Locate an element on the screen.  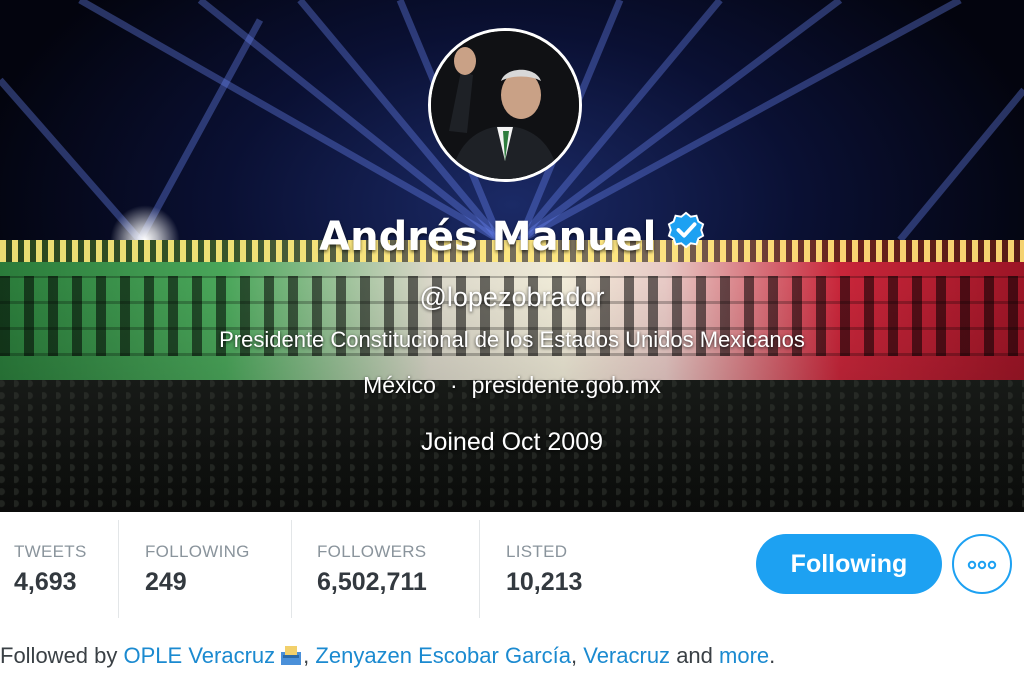
stat-value: 249 is located at coordinates (166, 582).